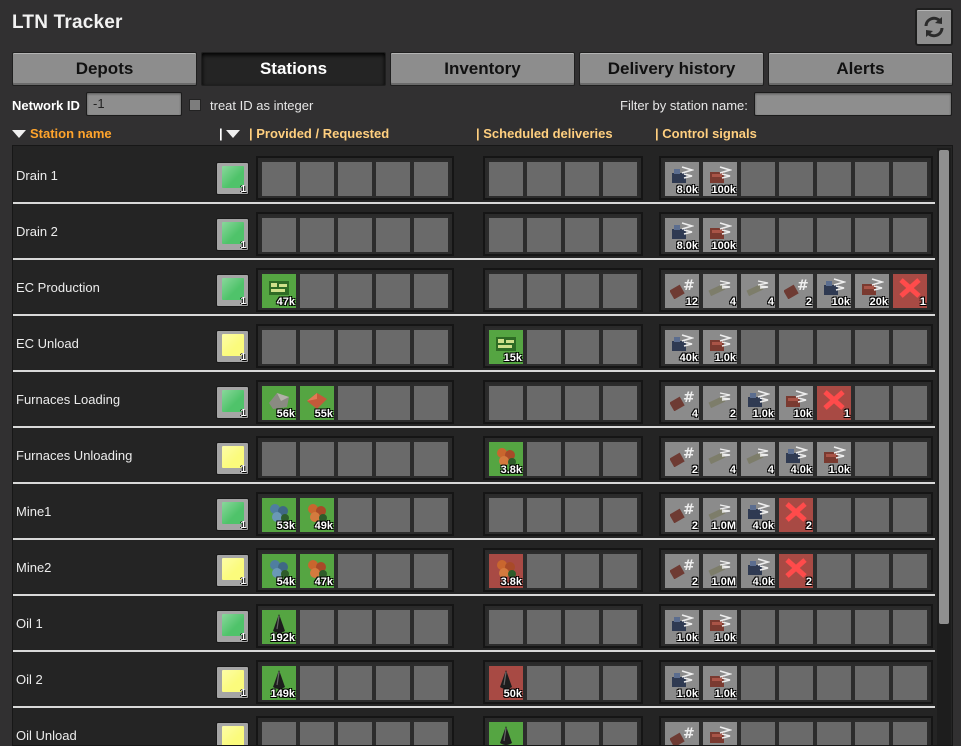 Image resolution: width=961 pixels, height=746 pixels. Describe the element at coordinates (195, 105) in the screenshot. I see `treat-id-checkbox` at that location.